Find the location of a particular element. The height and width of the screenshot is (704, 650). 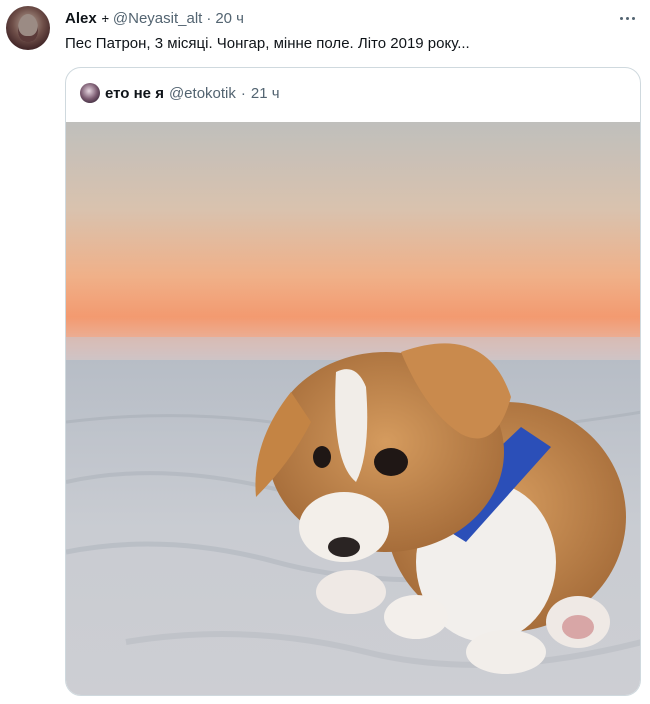

tweet-header: Alex 🕂 @Neyasit_alt · 20 ч is located at coordinates (154, 18).